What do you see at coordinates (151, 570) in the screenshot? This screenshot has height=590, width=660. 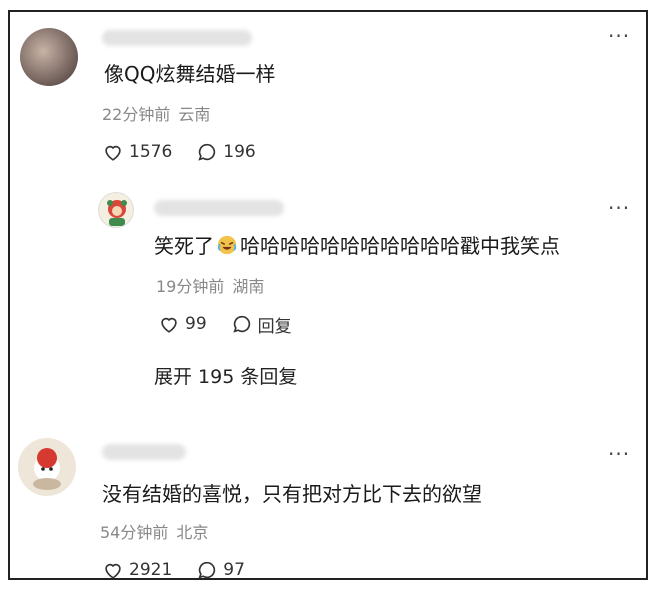 I see `like-count: 2921` at bounding box center [151, 570].